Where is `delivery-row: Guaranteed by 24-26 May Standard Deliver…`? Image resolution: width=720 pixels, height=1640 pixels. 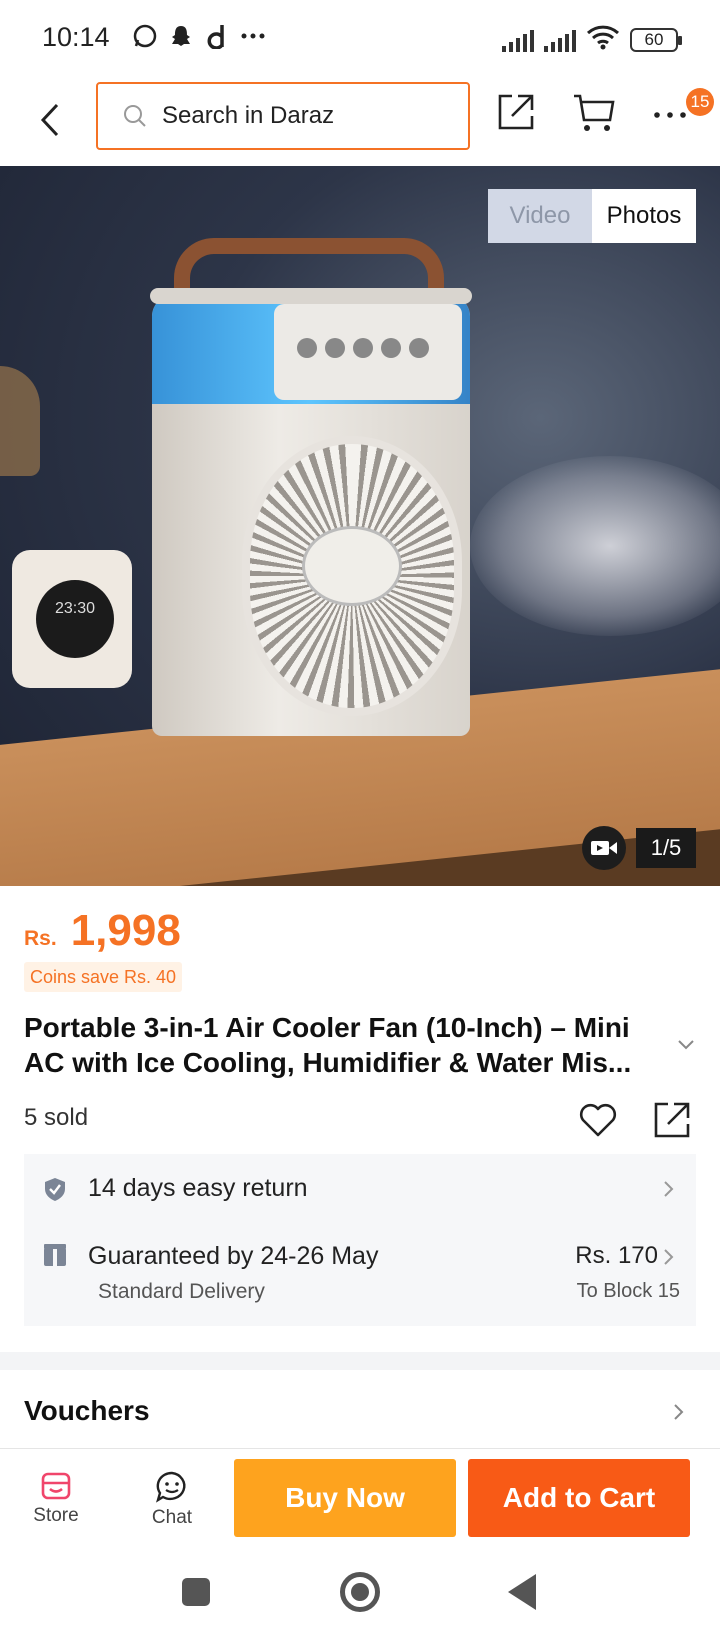 delivery-row: Guaranteed by 24-26 May Standard Deliver… is located at coordinates (360, 1275).